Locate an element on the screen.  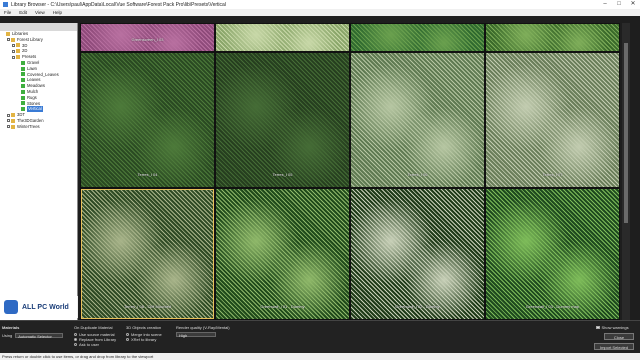
using-label: Using is located at coordinates (7, 335).